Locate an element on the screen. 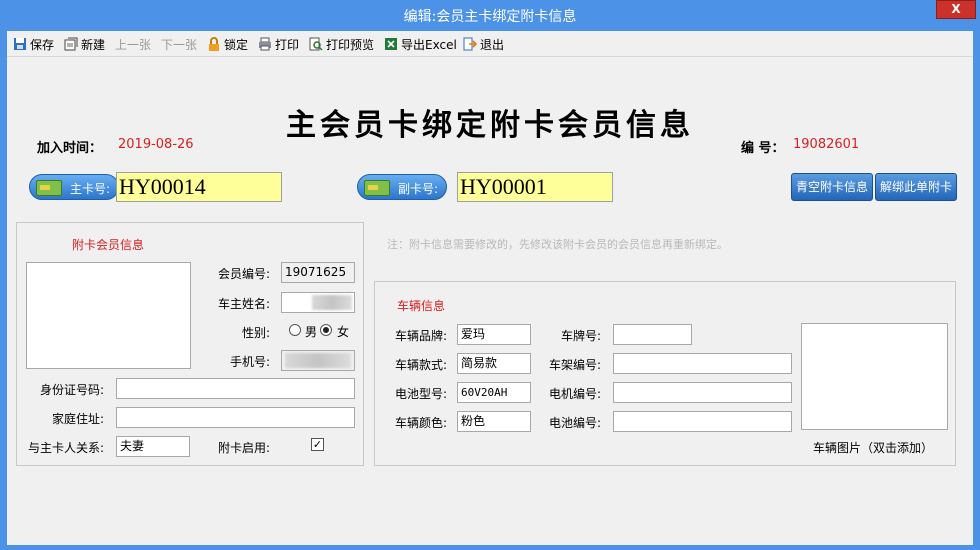  id-number-label: 身份证号码: is located at coordinates (72, 390).